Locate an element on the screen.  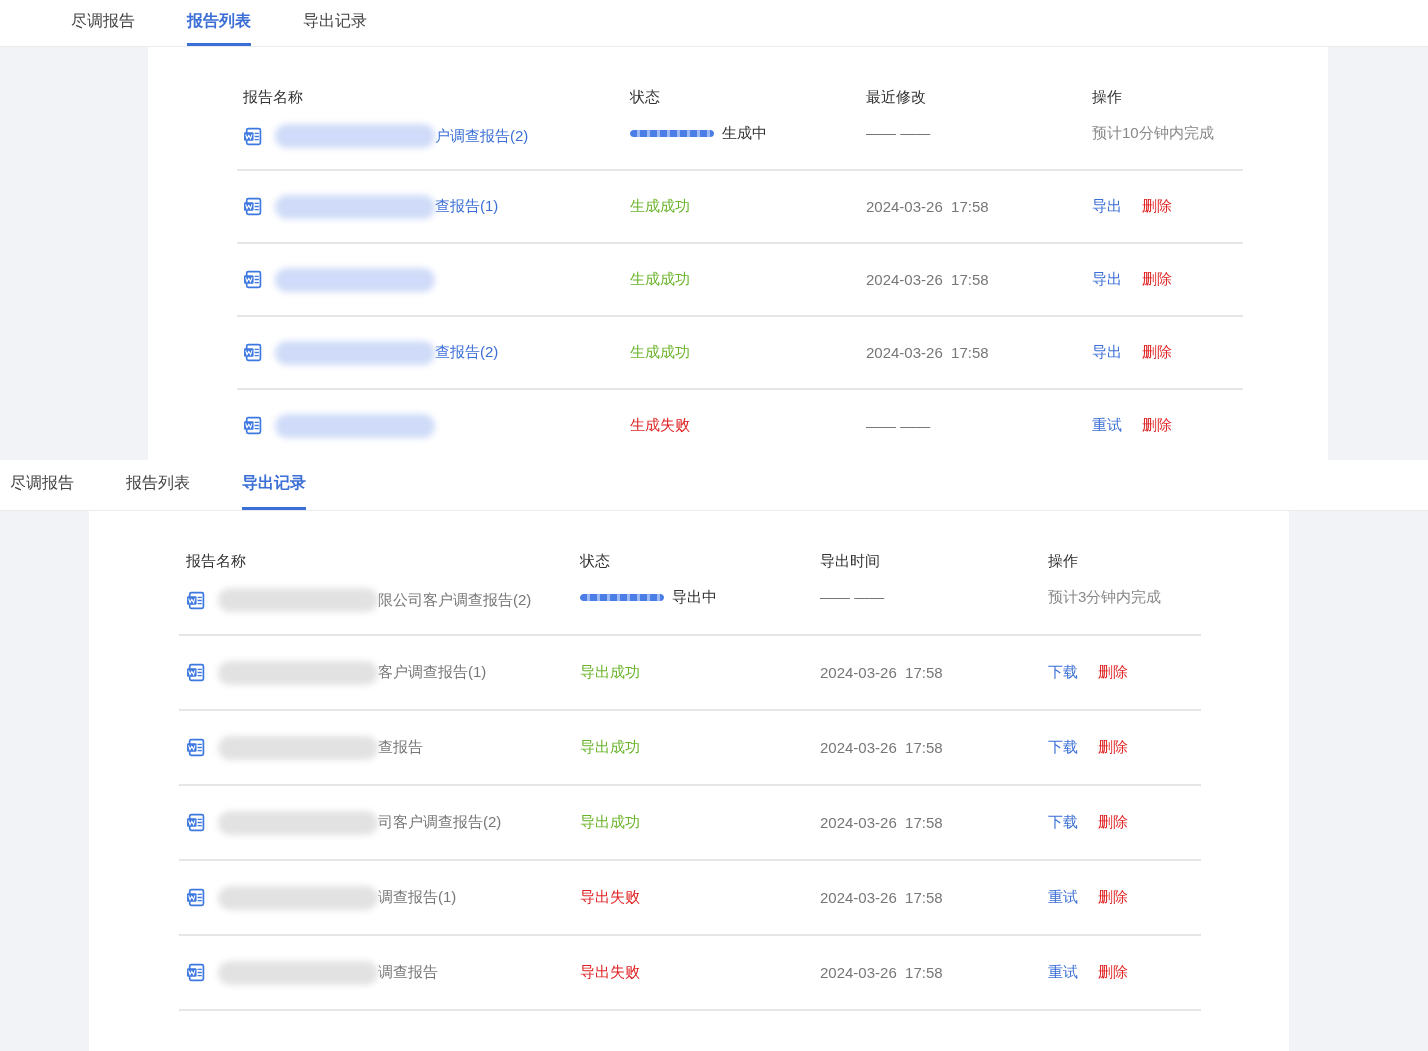
report-name-link: 户调查报告(2) is located at coordinates (482, 136).